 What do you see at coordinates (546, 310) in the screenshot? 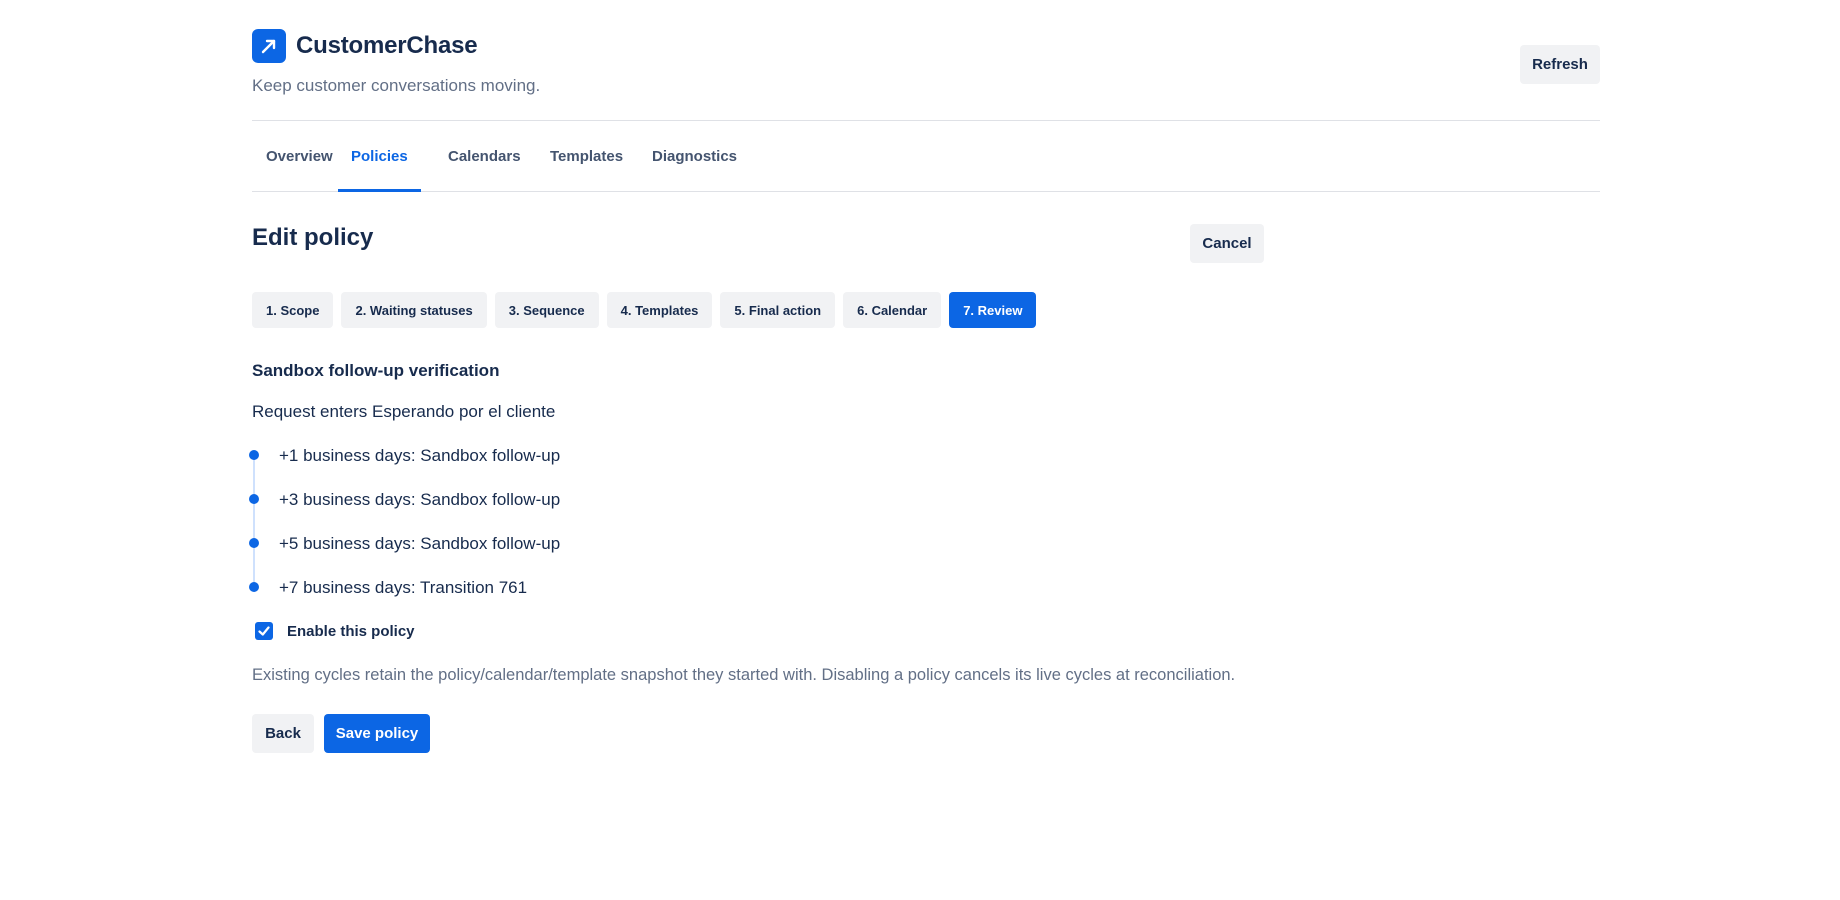
I see `step-sequence: 3. Sequence` at bounding box center [546, 310].